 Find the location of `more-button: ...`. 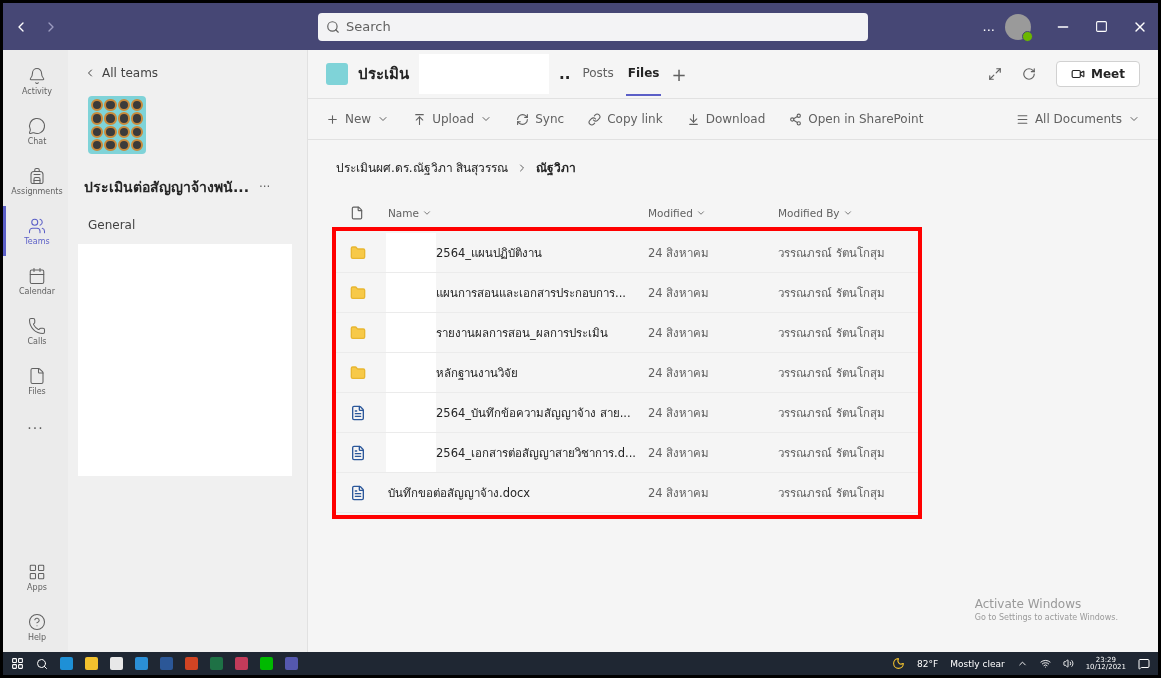

more-button: ... is located at coordinates (988, 26).